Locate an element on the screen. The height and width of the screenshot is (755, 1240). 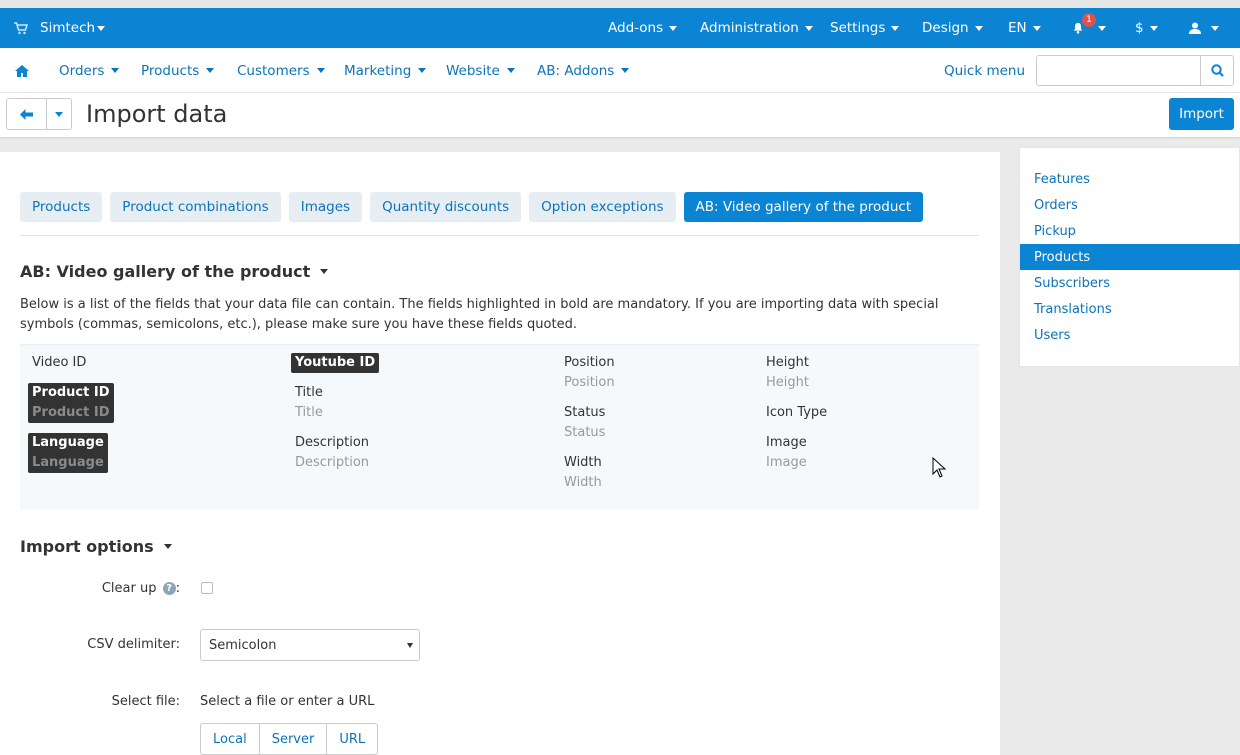
menu-marketing: Marketing is located at coordinates (385, 70).